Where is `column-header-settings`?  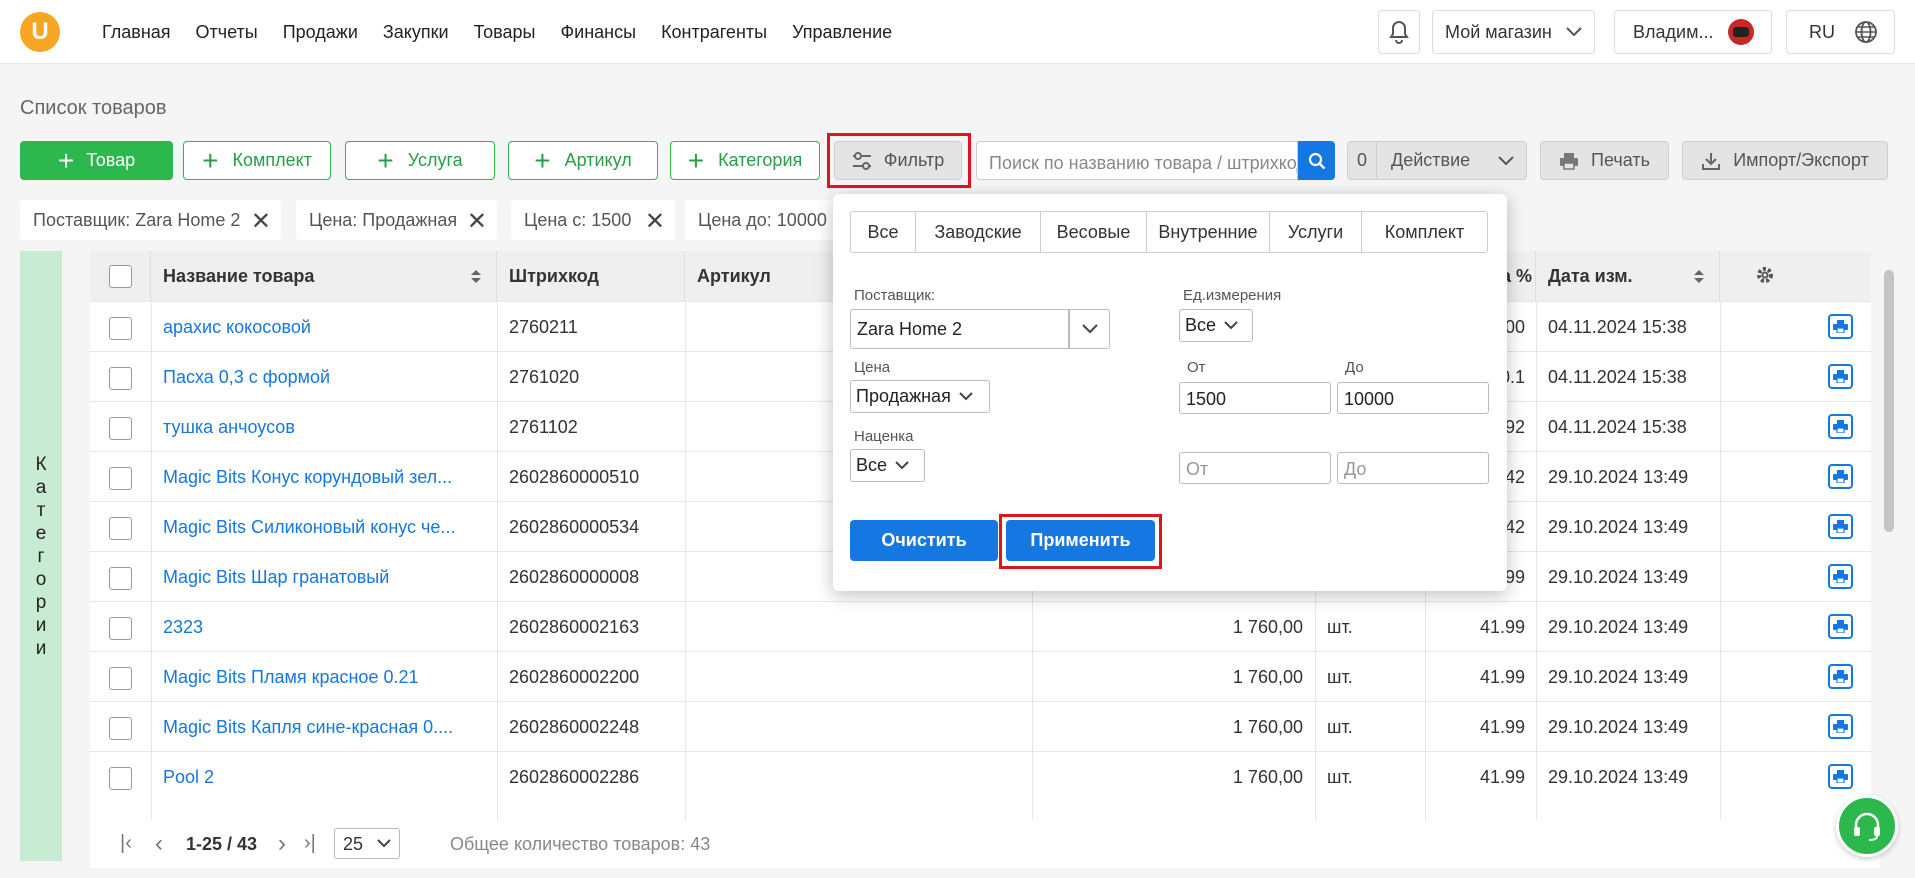
column-header-settings is located at coordinates (1795, 276).